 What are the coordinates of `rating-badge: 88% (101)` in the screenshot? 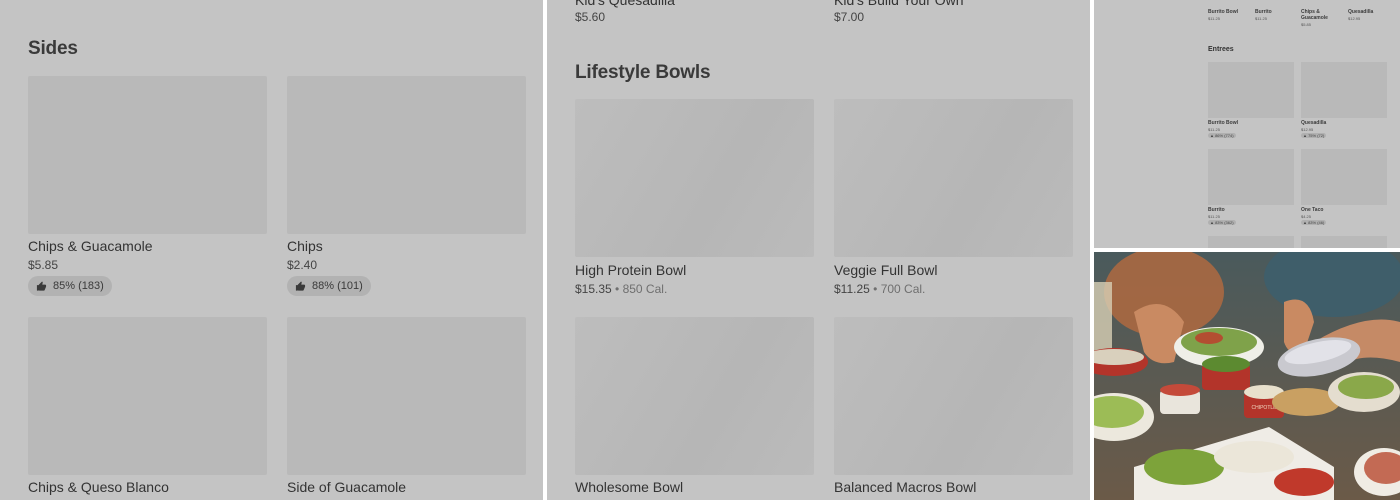 It's located at (329, 286).